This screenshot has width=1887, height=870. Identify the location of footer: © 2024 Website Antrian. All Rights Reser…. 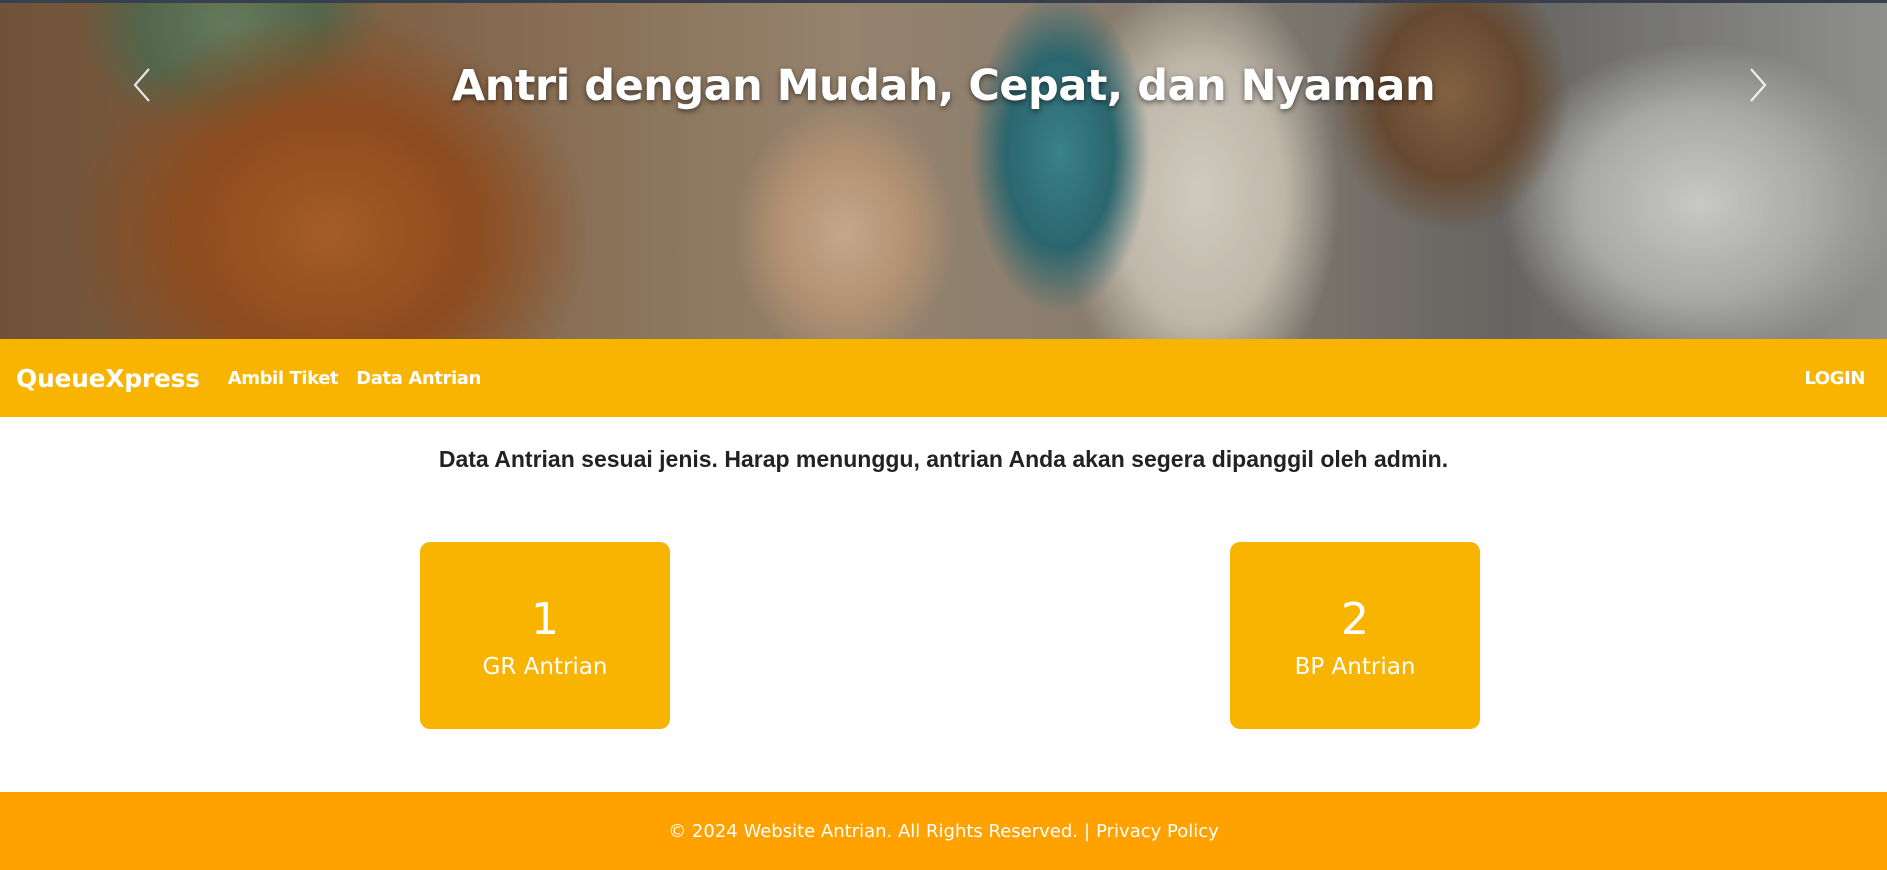
(943, 831).